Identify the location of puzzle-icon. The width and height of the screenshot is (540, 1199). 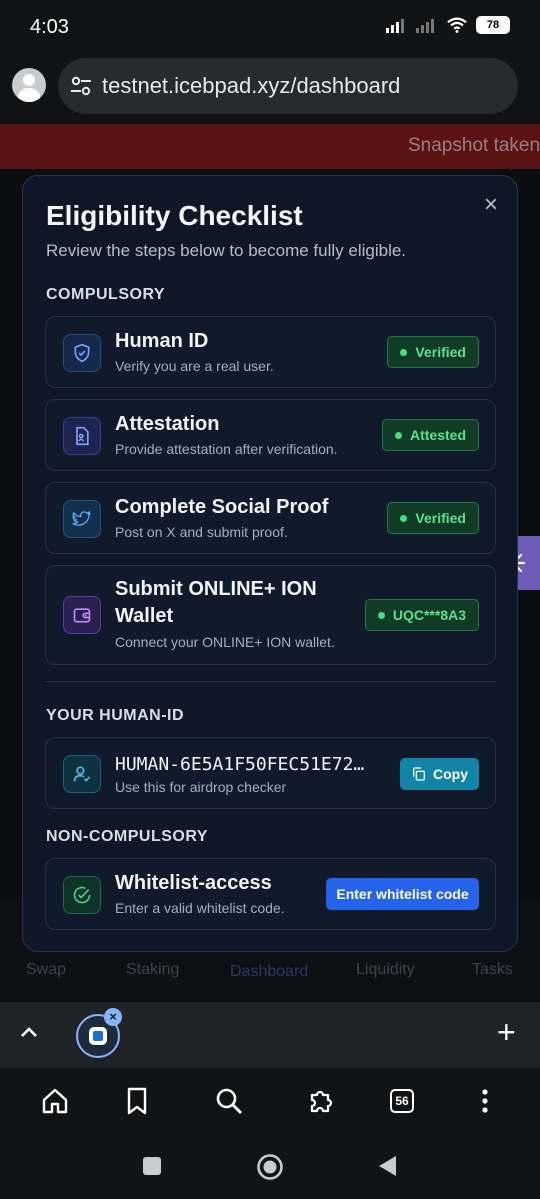
(321, 1101).